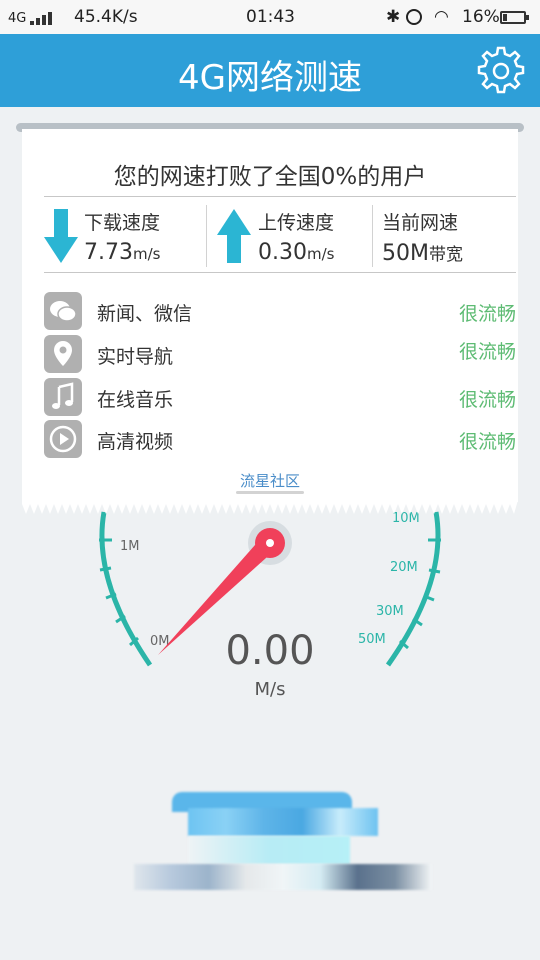 This screenshot has height=960, width=540. Describe the element at coordinates (296, 252) in the screenshot. I see `upload-value: 0.30m/s` at that location.